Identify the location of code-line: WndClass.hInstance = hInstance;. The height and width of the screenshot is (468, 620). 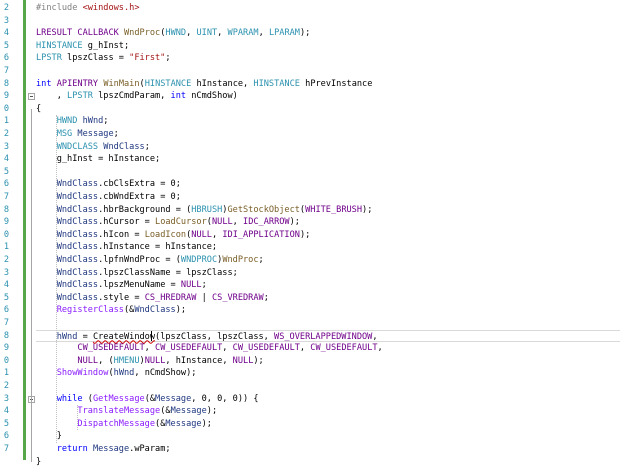
(328, 247).